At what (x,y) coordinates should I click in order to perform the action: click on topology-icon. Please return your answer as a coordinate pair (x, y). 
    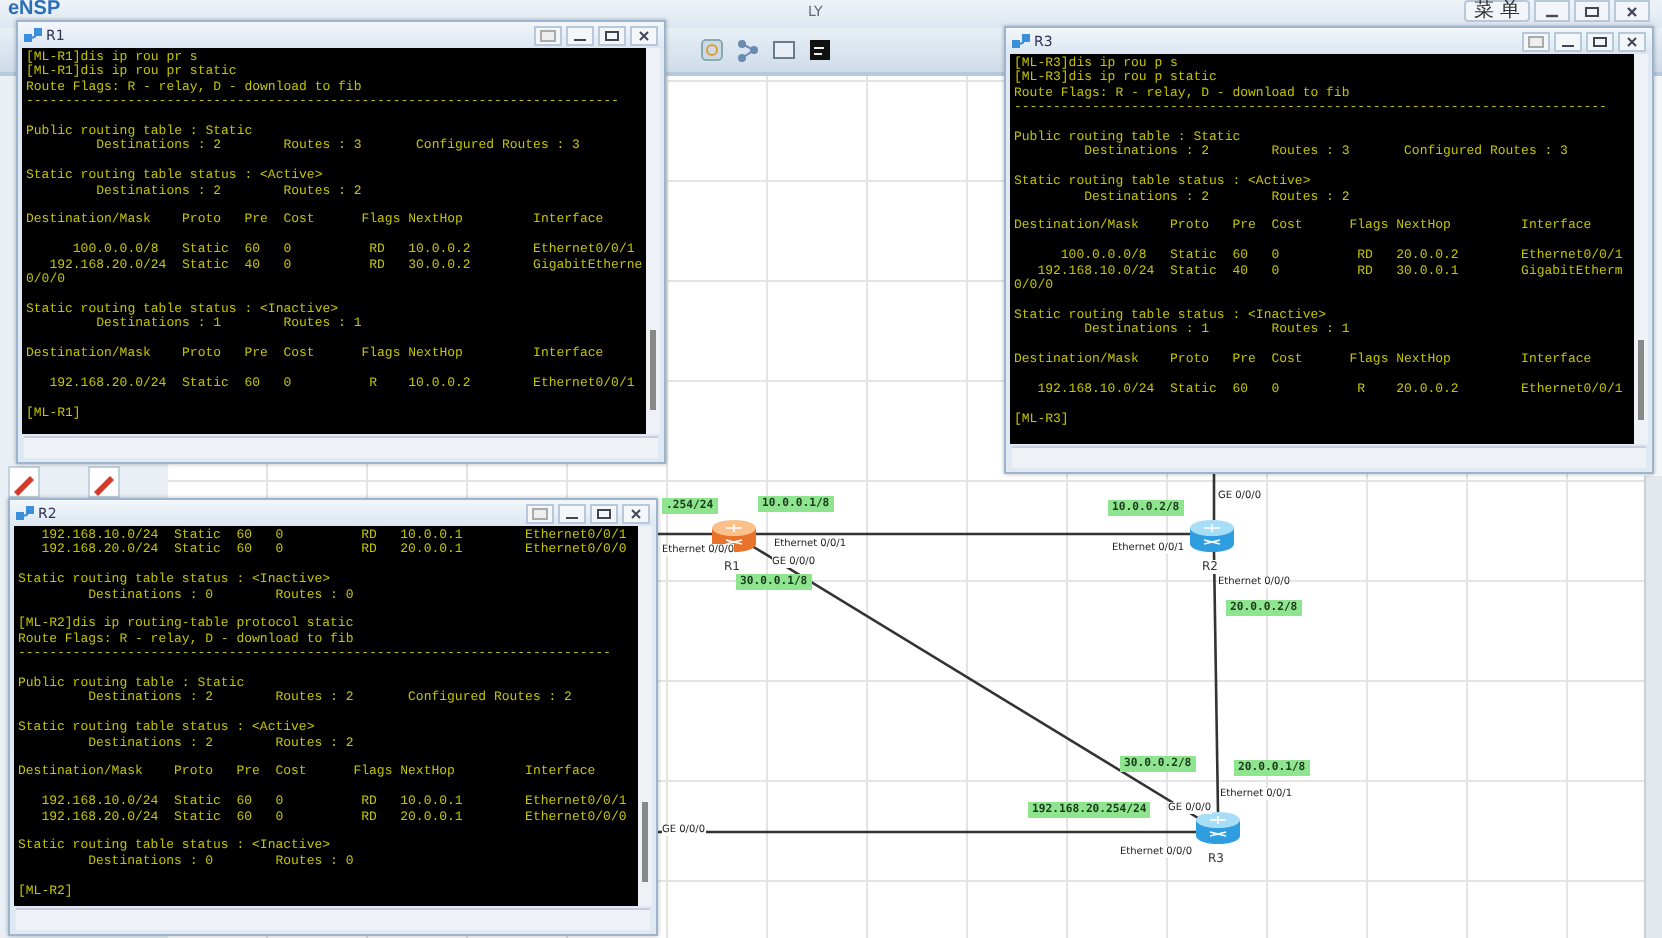
    Looking at the image, I should click on (748, 50).